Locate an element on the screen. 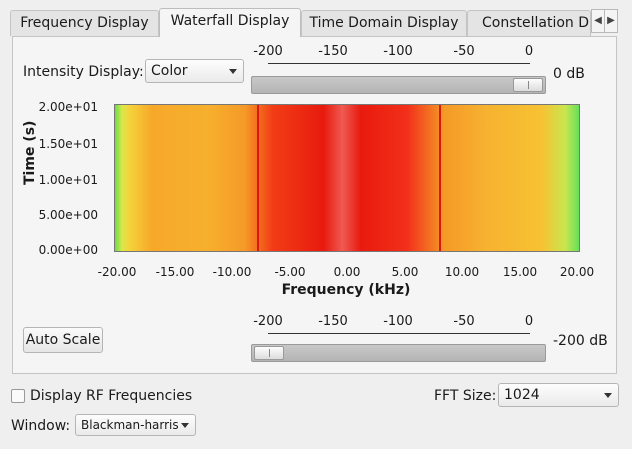  fft-size-value: 1024 is located at coordinates (522, 395).